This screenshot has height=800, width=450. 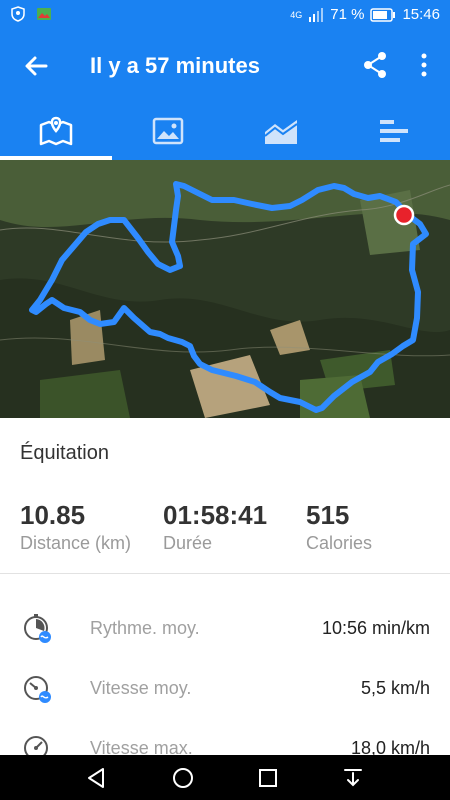 What do you see at coordinates (424, 65) in the screenshot?
I see `more-vert-icon` at bounding box center [424, 65].